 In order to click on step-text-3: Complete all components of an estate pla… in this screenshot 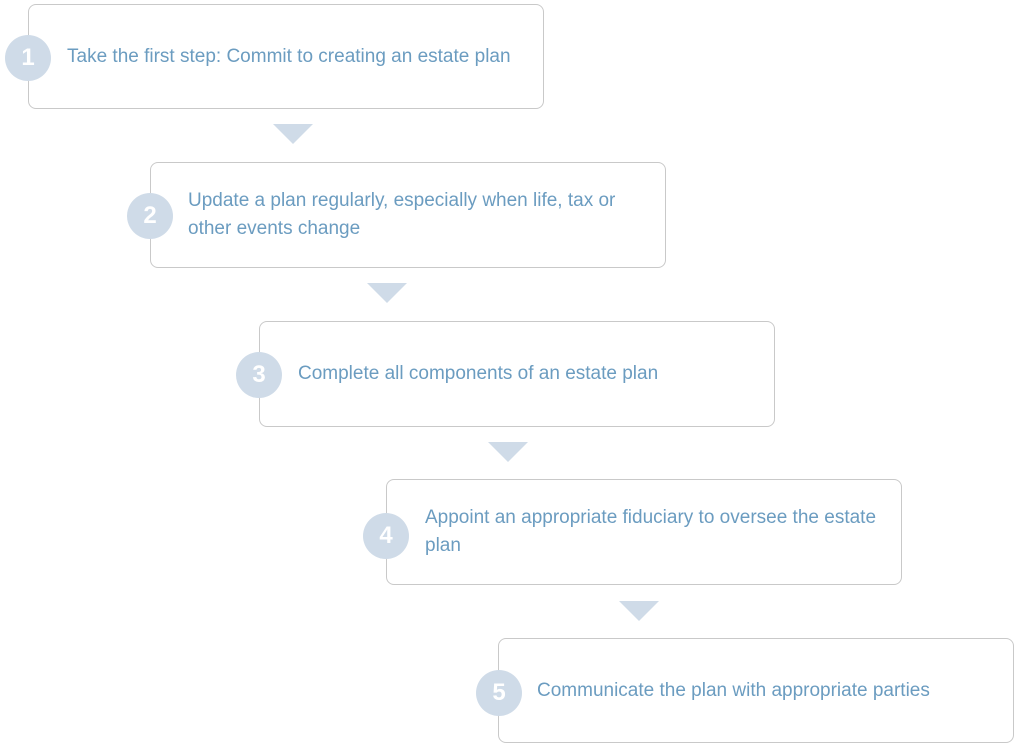, I will do `click(478, 373)`.